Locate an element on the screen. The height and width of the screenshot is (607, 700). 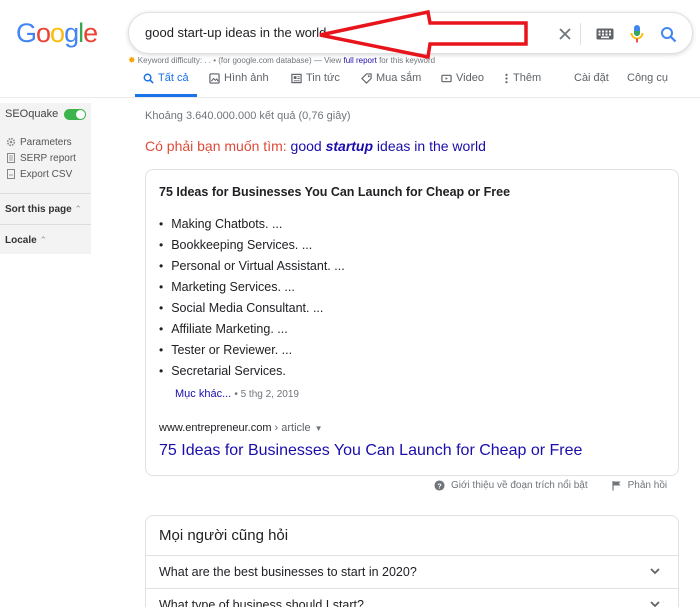
seoquake-header: SEOquake is located at coordinates (46, 114).